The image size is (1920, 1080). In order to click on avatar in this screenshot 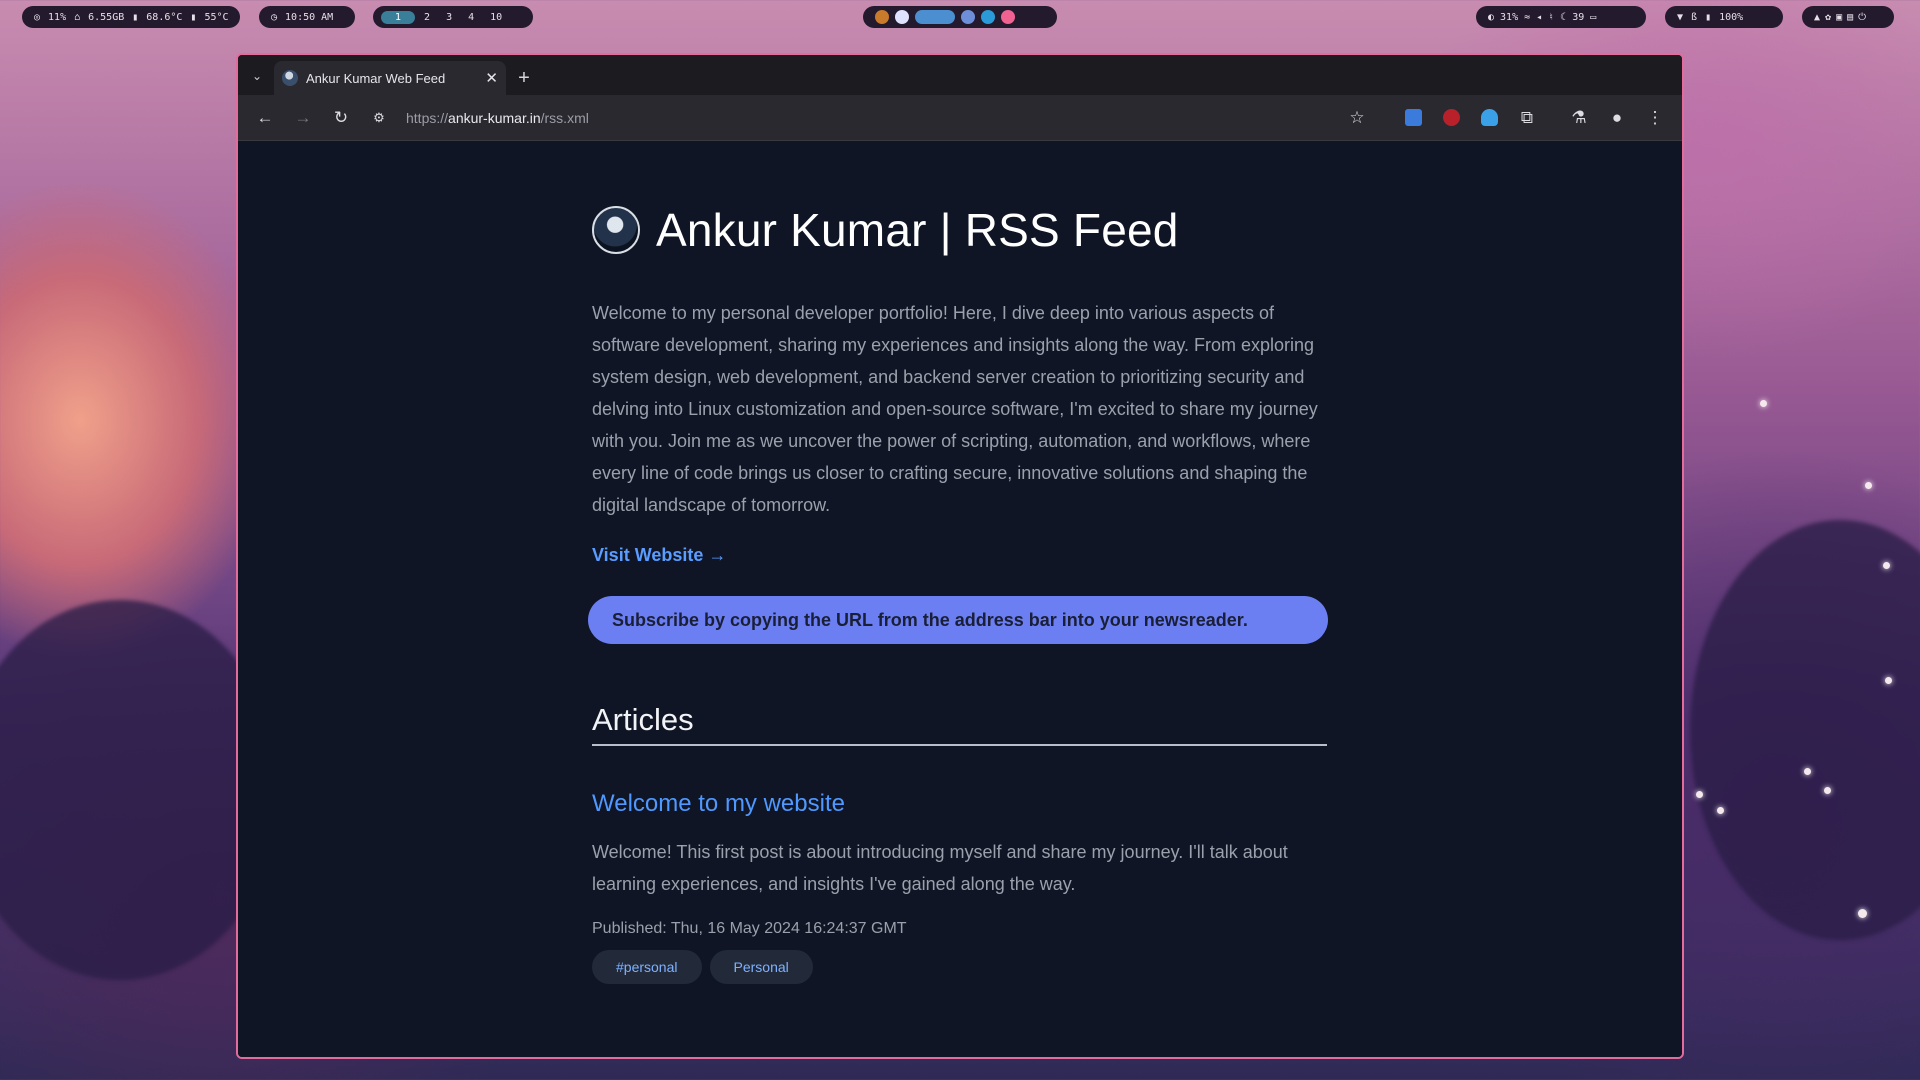, I will do `click(616, 230)`.